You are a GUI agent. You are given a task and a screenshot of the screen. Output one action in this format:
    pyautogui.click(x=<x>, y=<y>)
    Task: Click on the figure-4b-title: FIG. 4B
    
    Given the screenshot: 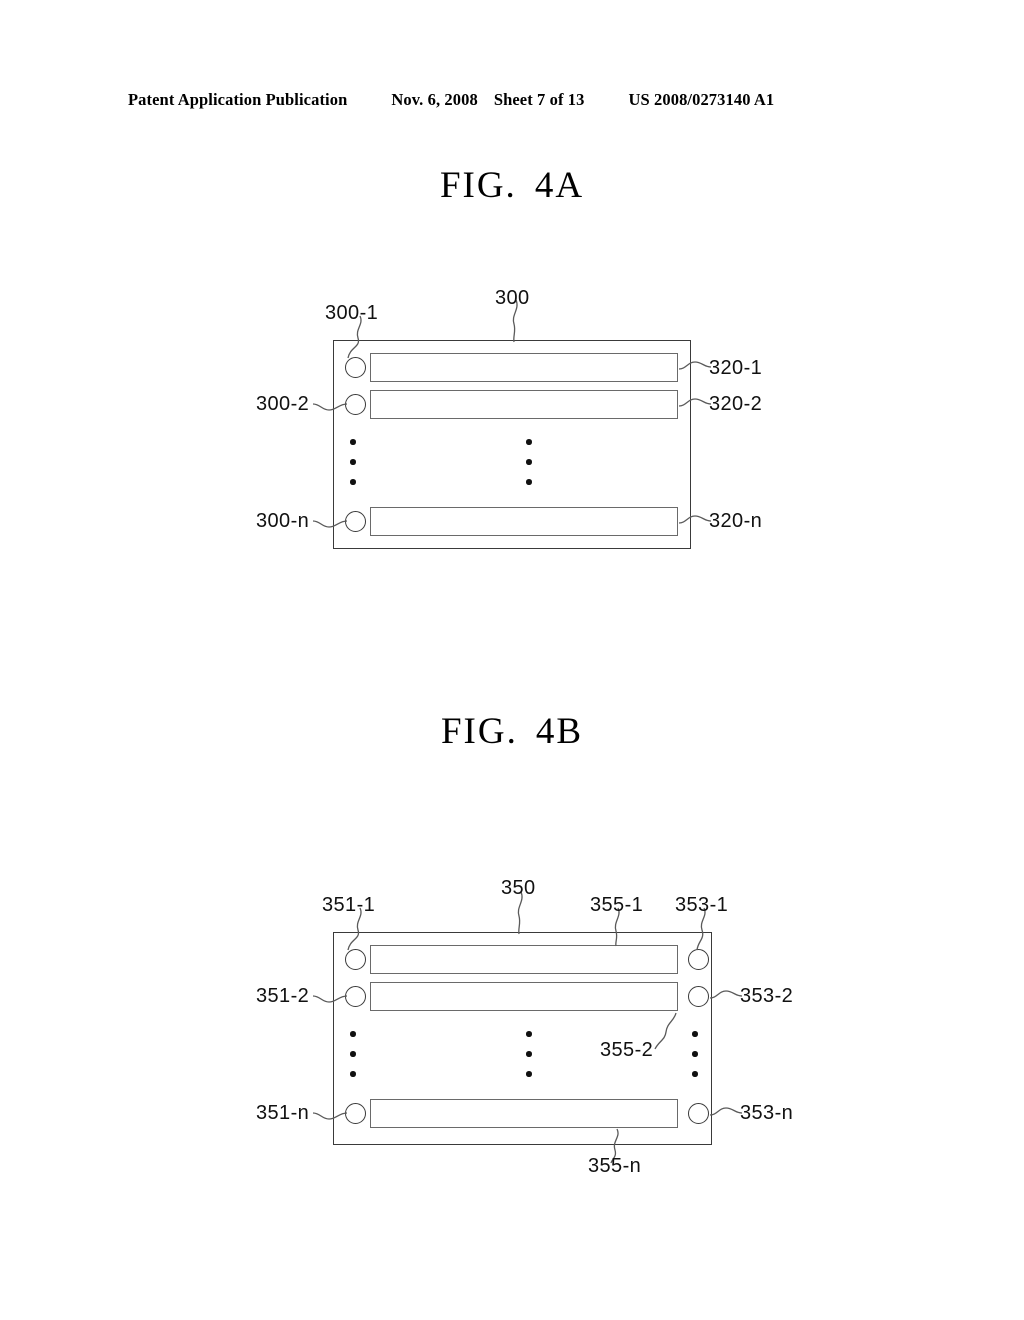 What is the action you would take?
    pyautogui.click(x=512, y=731)
    